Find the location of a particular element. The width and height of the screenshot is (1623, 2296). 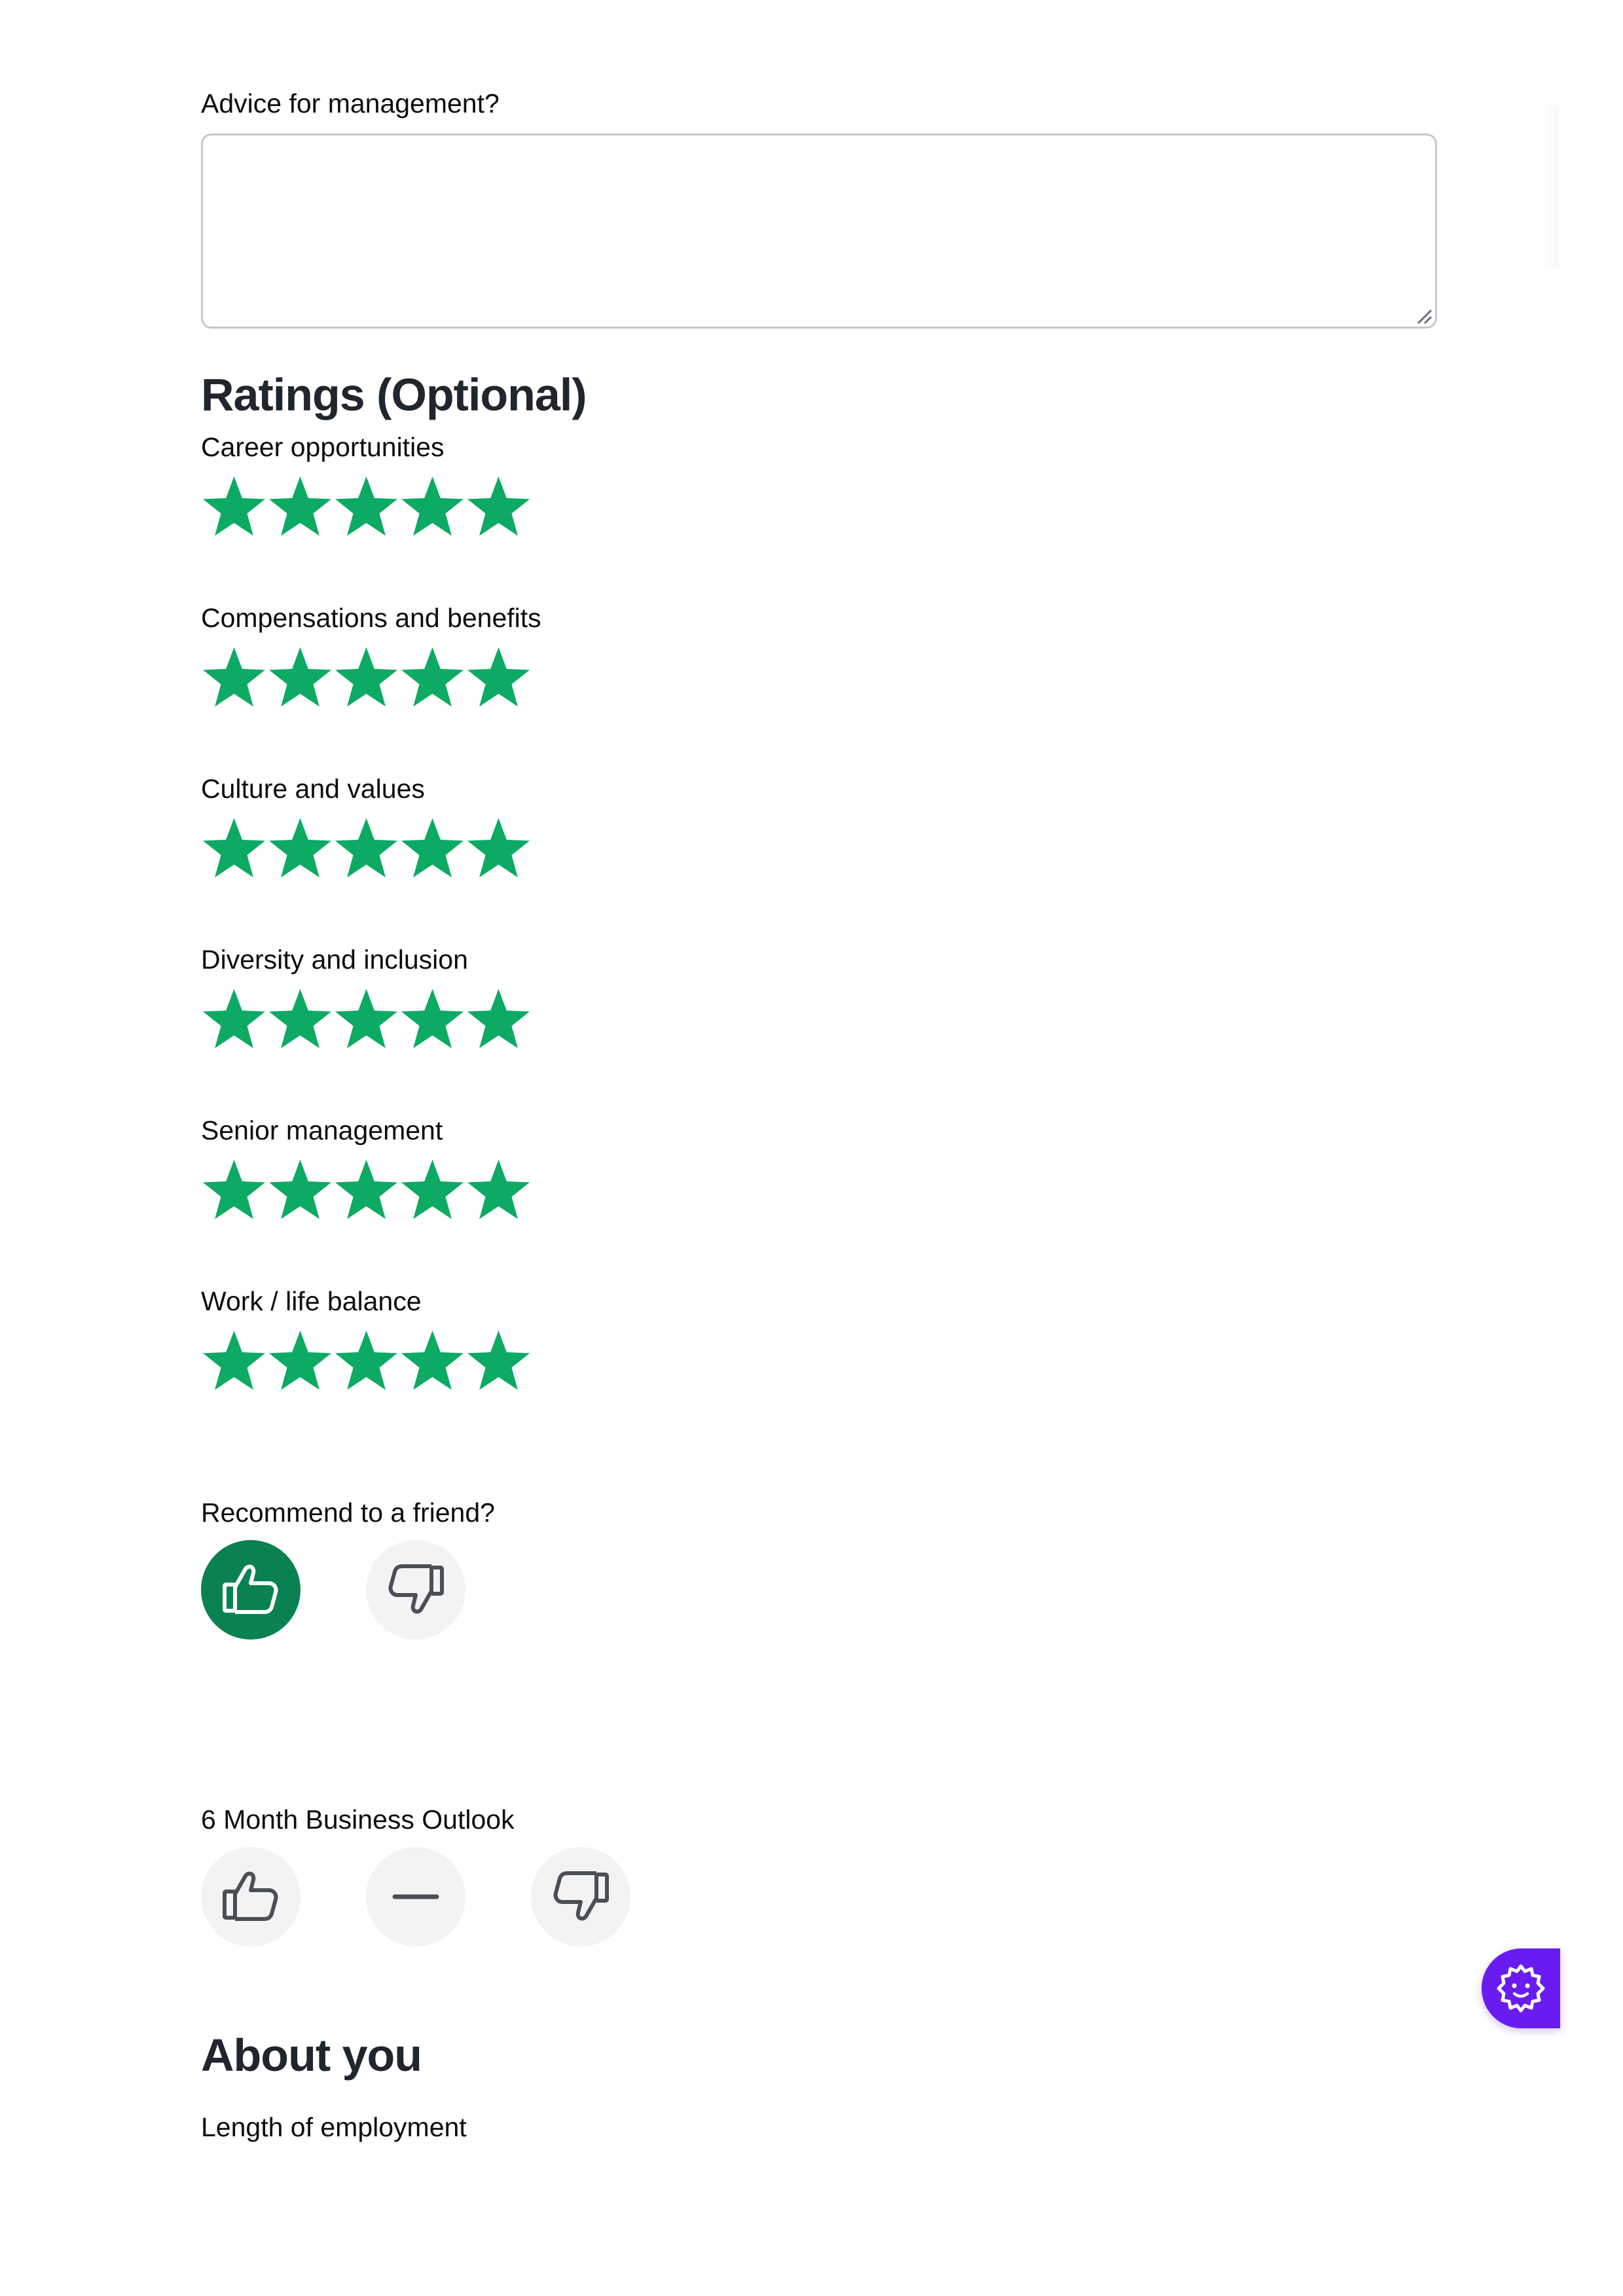

rating-stars-senior-management is located at coordinates (366, 1192).